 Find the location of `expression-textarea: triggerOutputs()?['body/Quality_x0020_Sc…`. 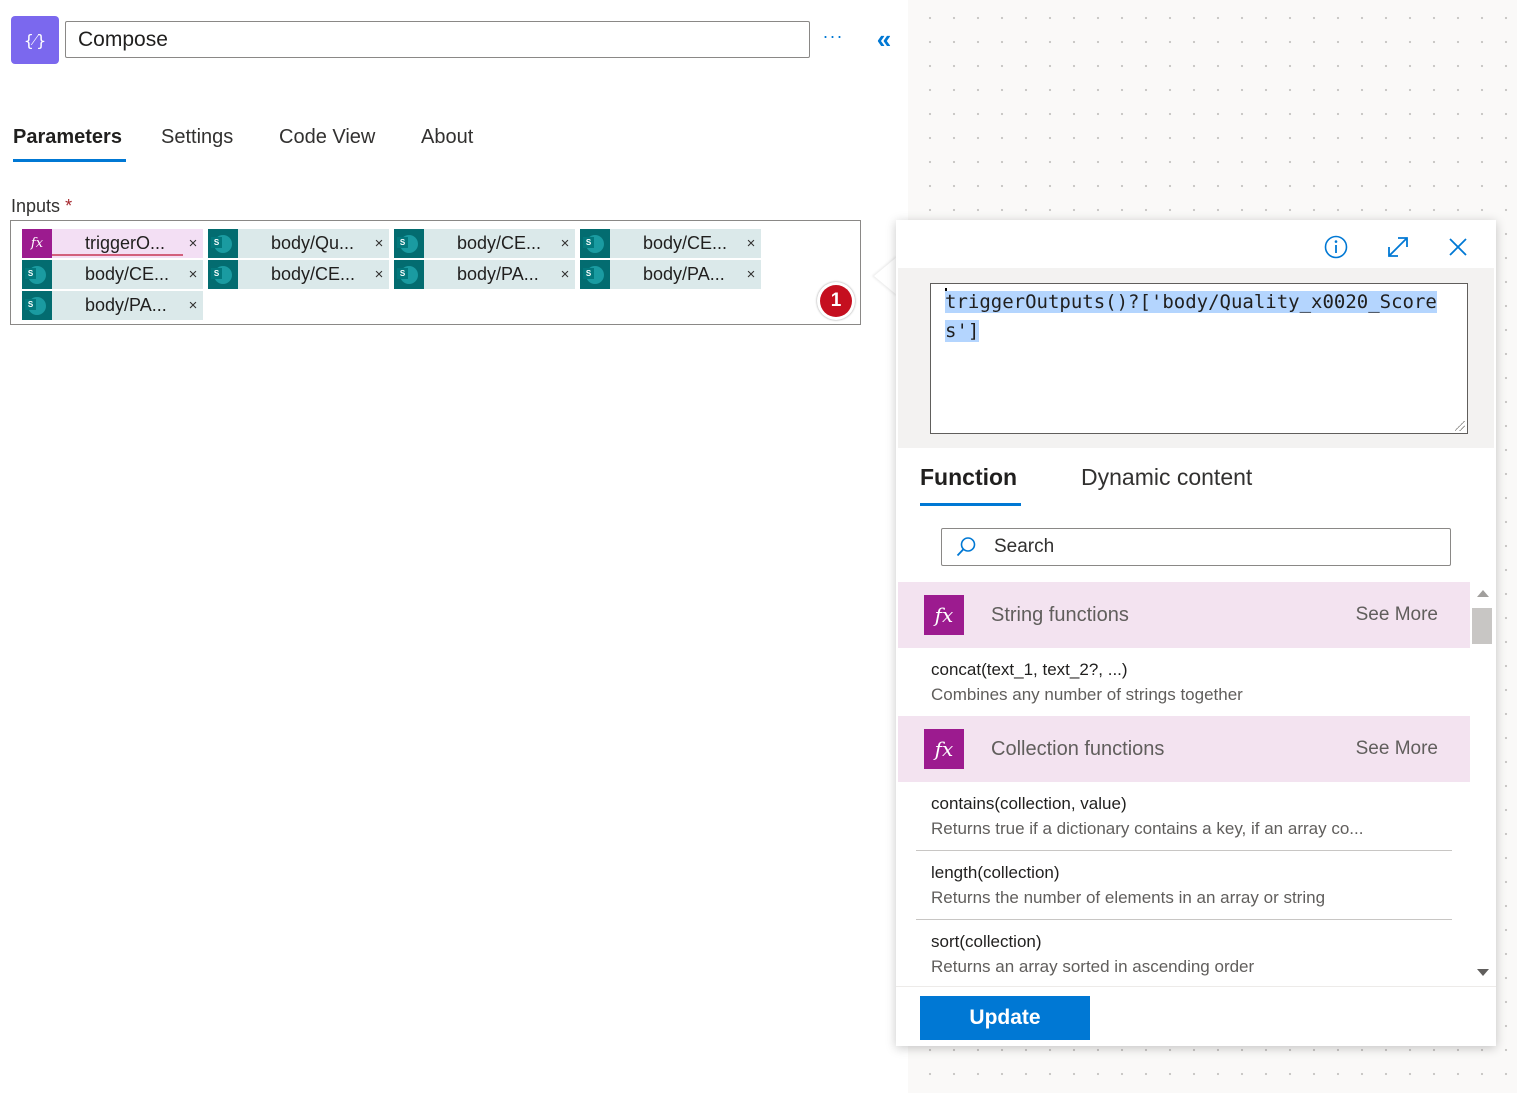

expression-textarea: triggerOutputs()?['body/Quality_x0020_Sc… is located at coordinates (1199, 358).